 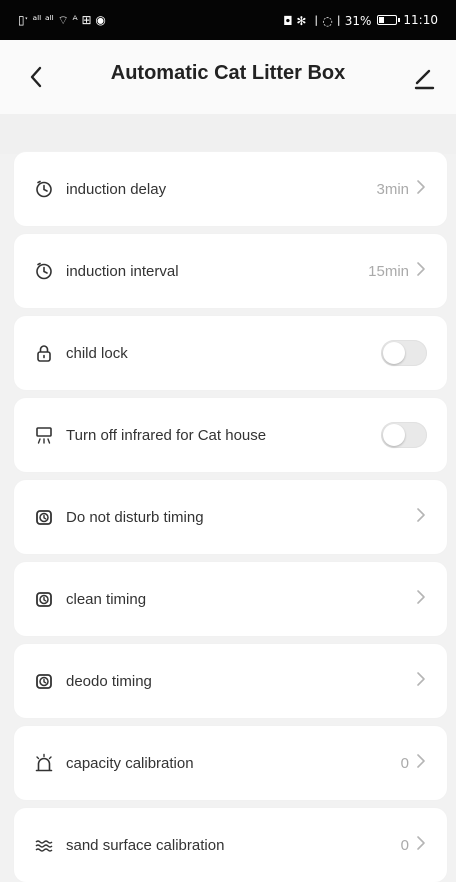 I want to click on setting-label: deodo timing, so click(x=109, y=681).